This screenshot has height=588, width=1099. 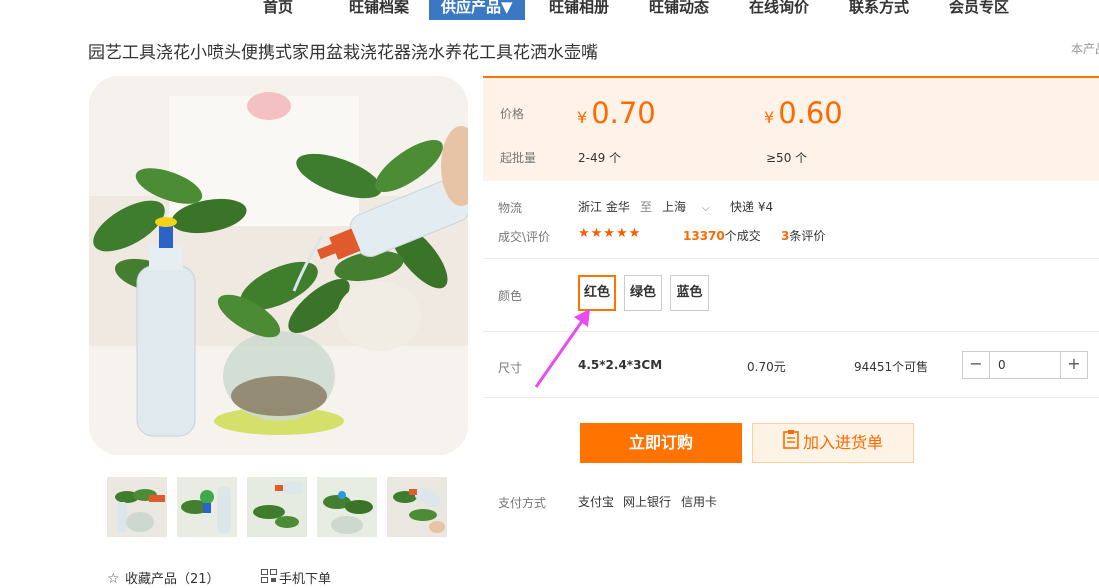 What do you see at coordinates (579, 10) in the screenshot?
I see `nav-item-album: 旺铺相册` at bounding box center [579, 10].